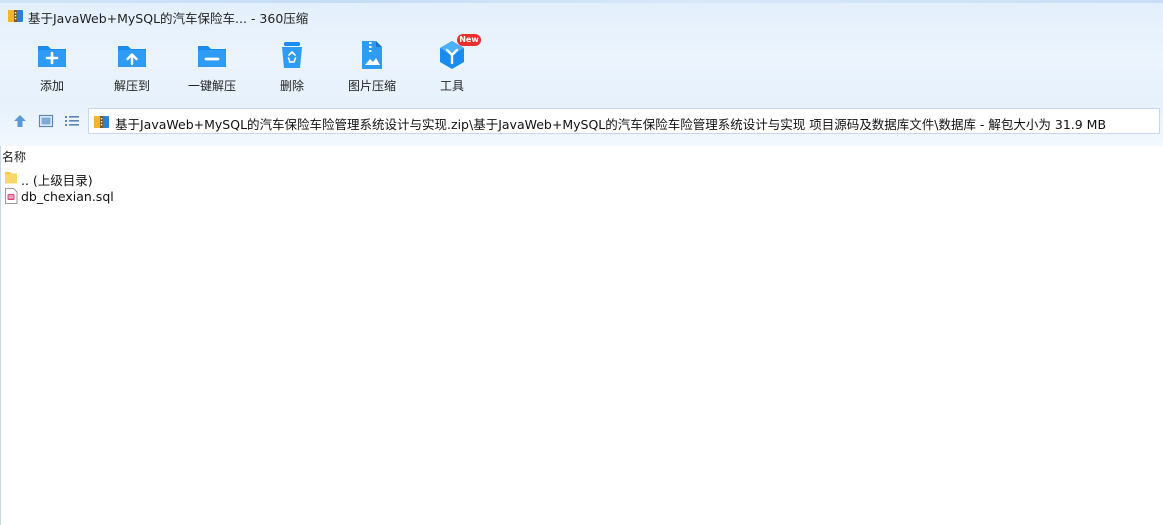  What do you see at coordinates (291, 86) in the screenshot?
I see `delete-button-label: 删除` at bounding box center [291, 86].